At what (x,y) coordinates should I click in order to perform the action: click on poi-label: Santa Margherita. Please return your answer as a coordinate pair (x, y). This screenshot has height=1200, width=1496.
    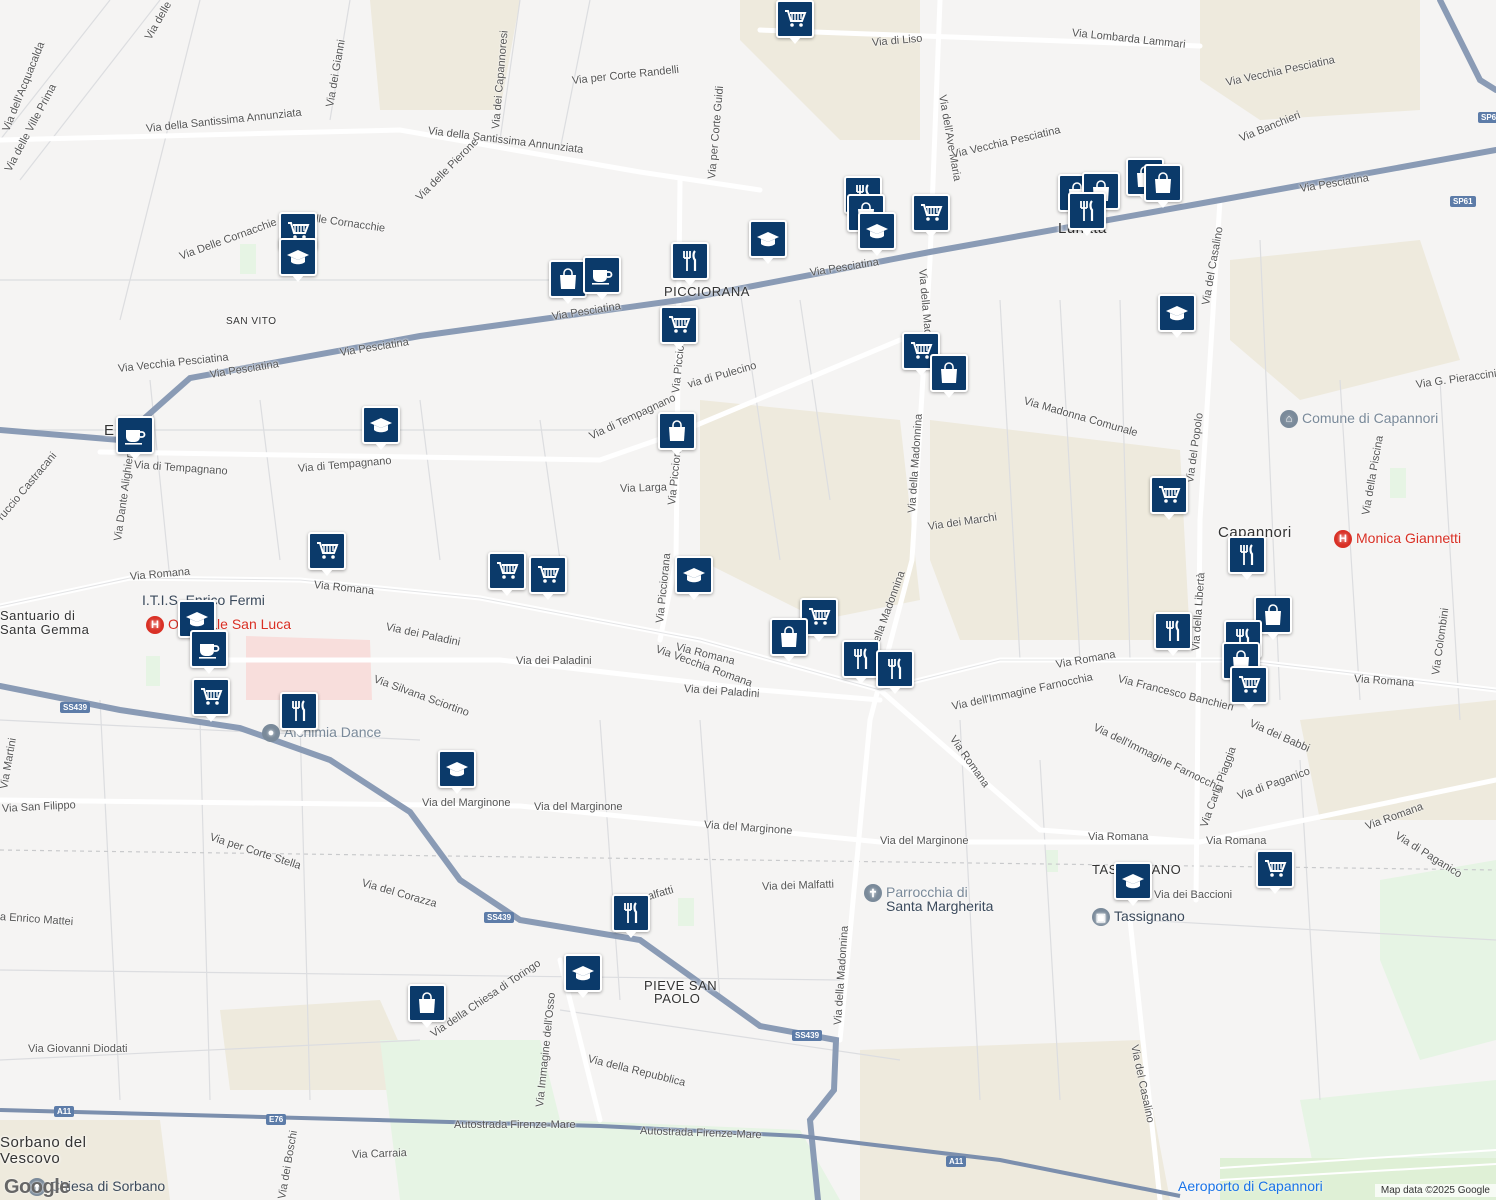
    Looking at the image, I should click on (939, 906).